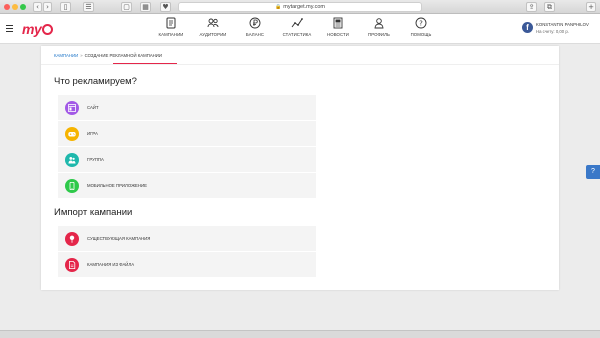  I want to click on nav-balance: БАЛАНС, so click(255, 27).